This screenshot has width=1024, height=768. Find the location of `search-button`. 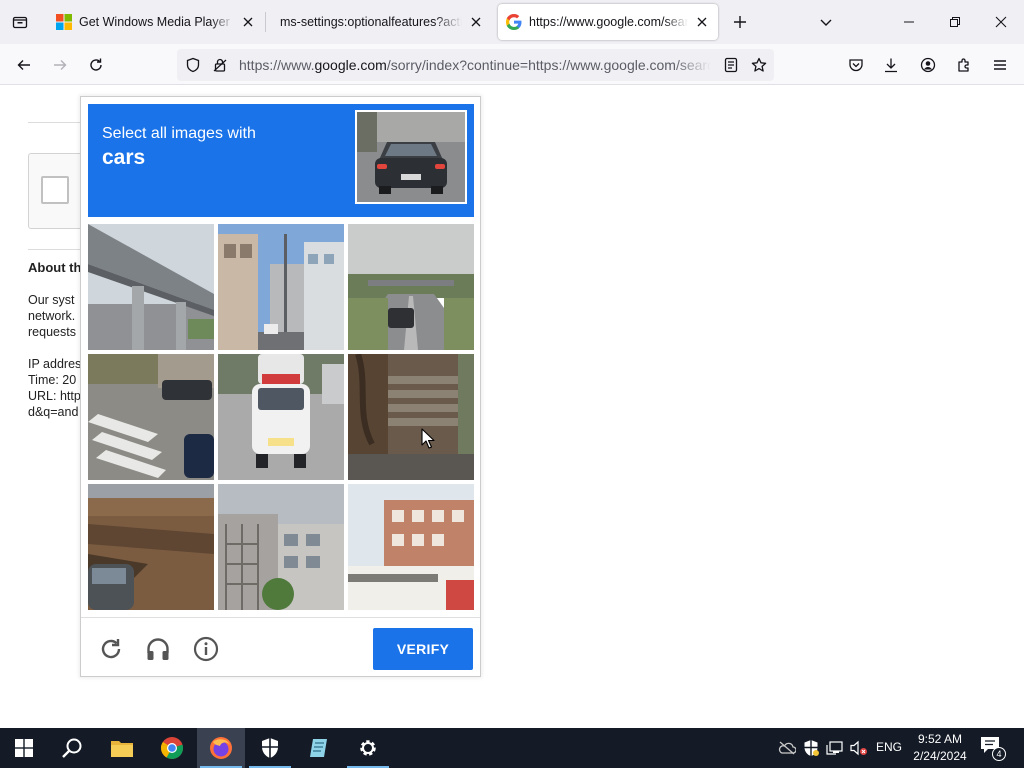

search-button is located at coordinates (72, 748).